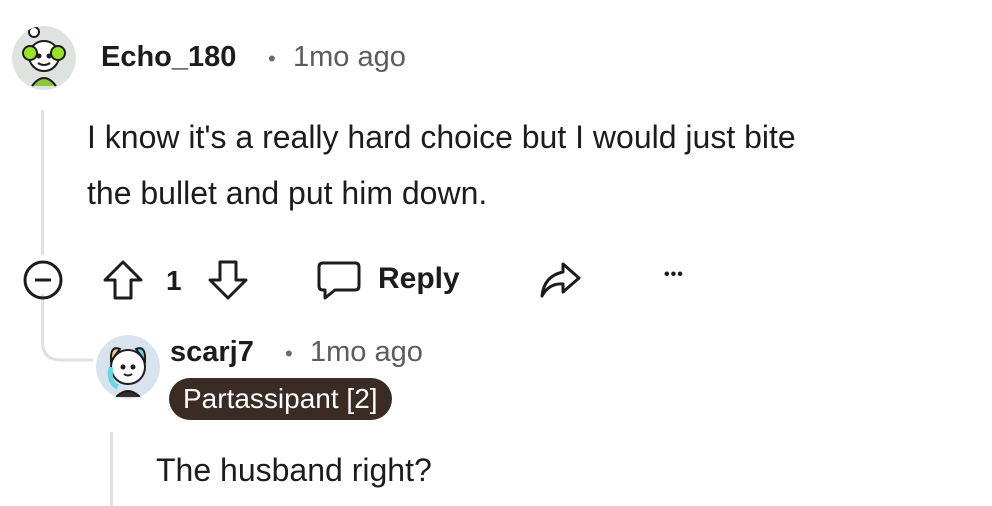 This screenshot has height=506, width=992. Describe the element at coordinates (168, 57) in the screenshot. I see `username: Echo_180` at that location.